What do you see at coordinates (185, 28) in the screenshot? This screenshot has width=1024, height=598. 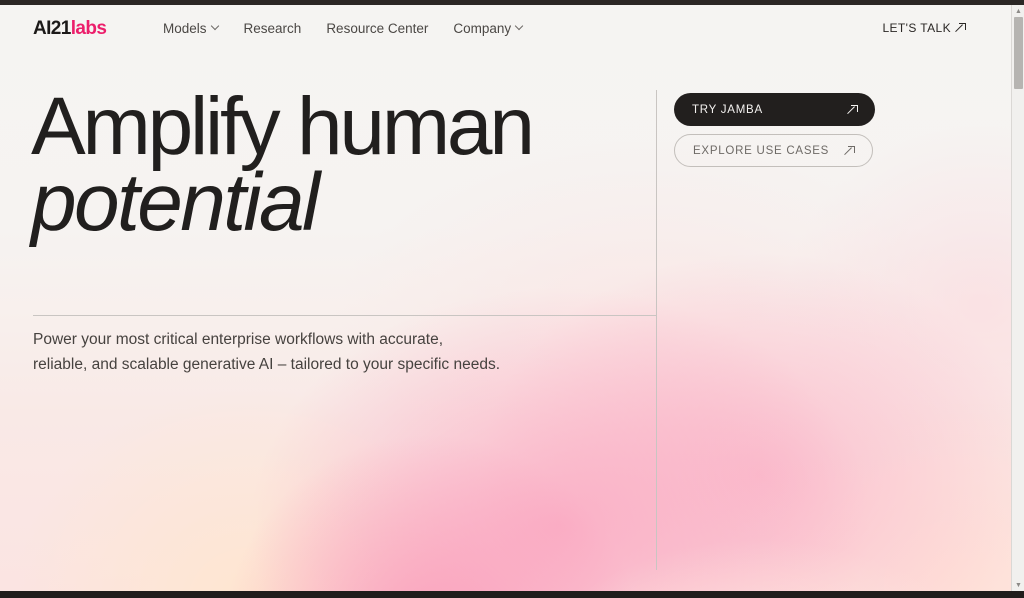 I see `nav-item-label: Models` at bounding box center [185, 28].